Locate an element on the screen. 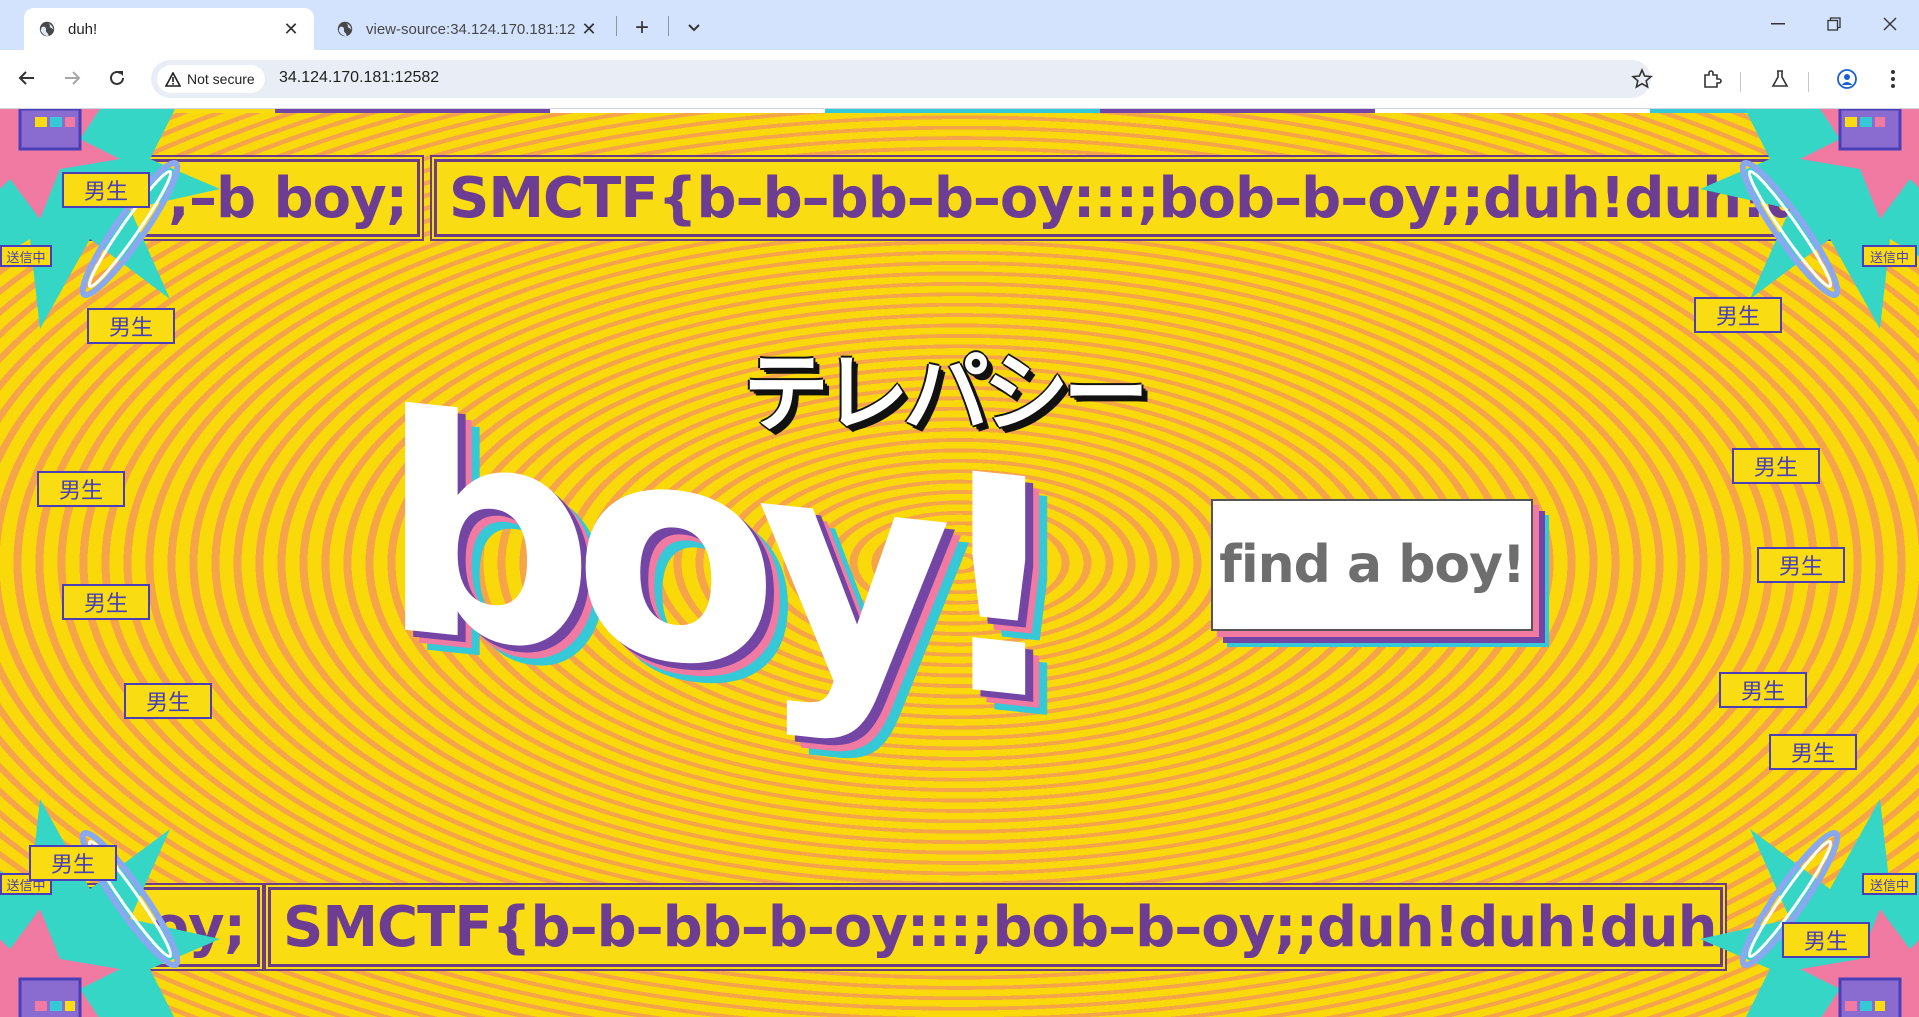 The image size is (1919, 1017). tab-view-source: view-source:34.124.170.181:125 ✕ is located at coordinates (467, 29).